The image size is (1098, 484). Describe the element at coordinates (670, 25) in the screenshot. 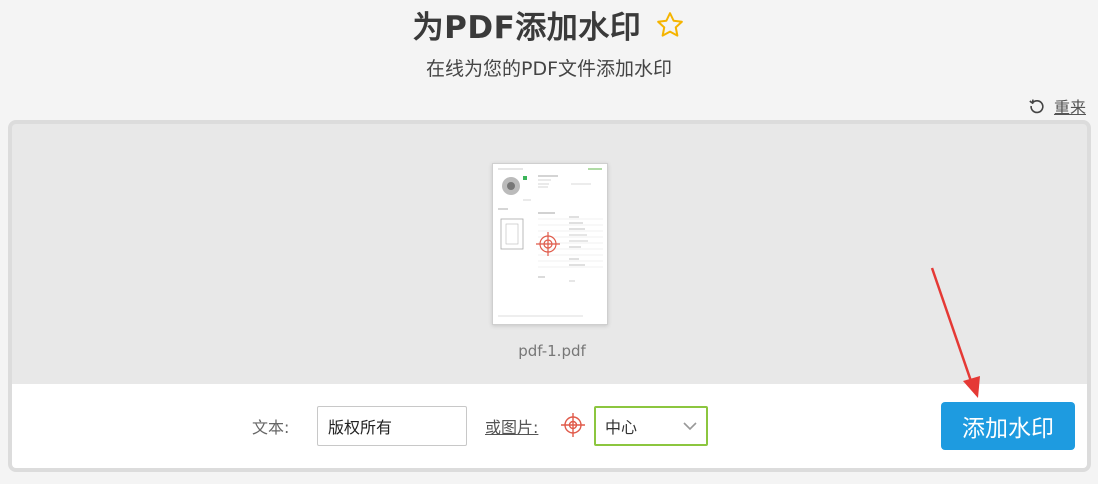

I see `star-icon` at that location.